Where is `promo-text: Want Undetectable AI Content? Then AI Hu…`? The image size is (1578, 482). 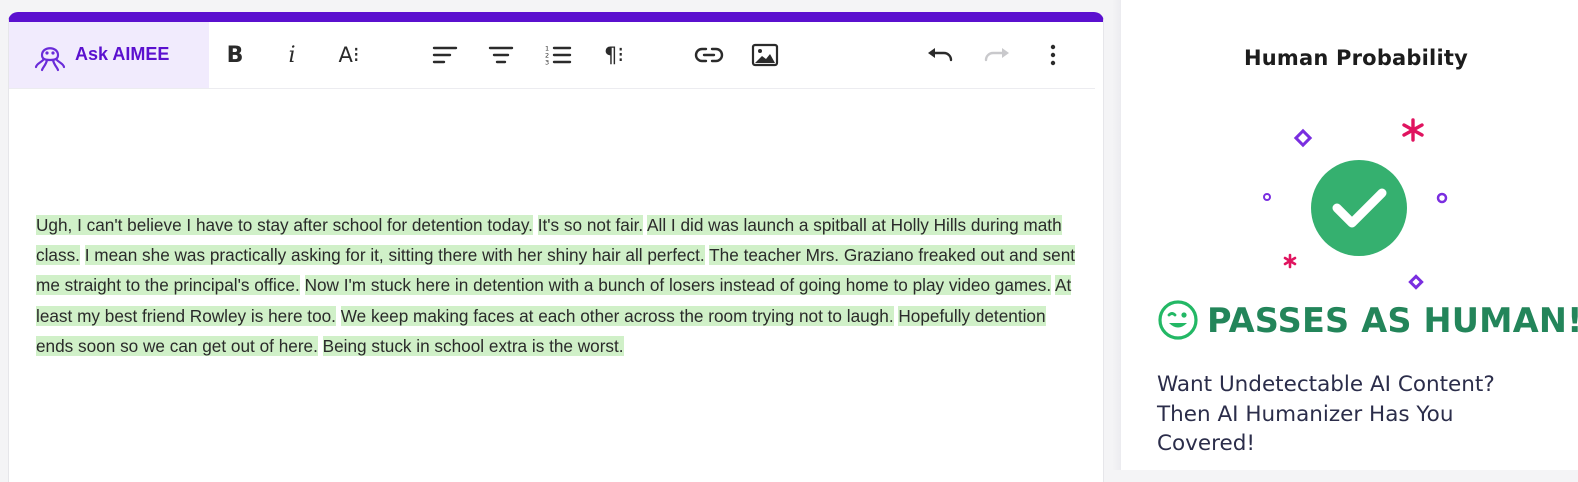
promo-text: Want Undetectable AI Content? Then AI Hu… is located at coordinates (1326, 414).